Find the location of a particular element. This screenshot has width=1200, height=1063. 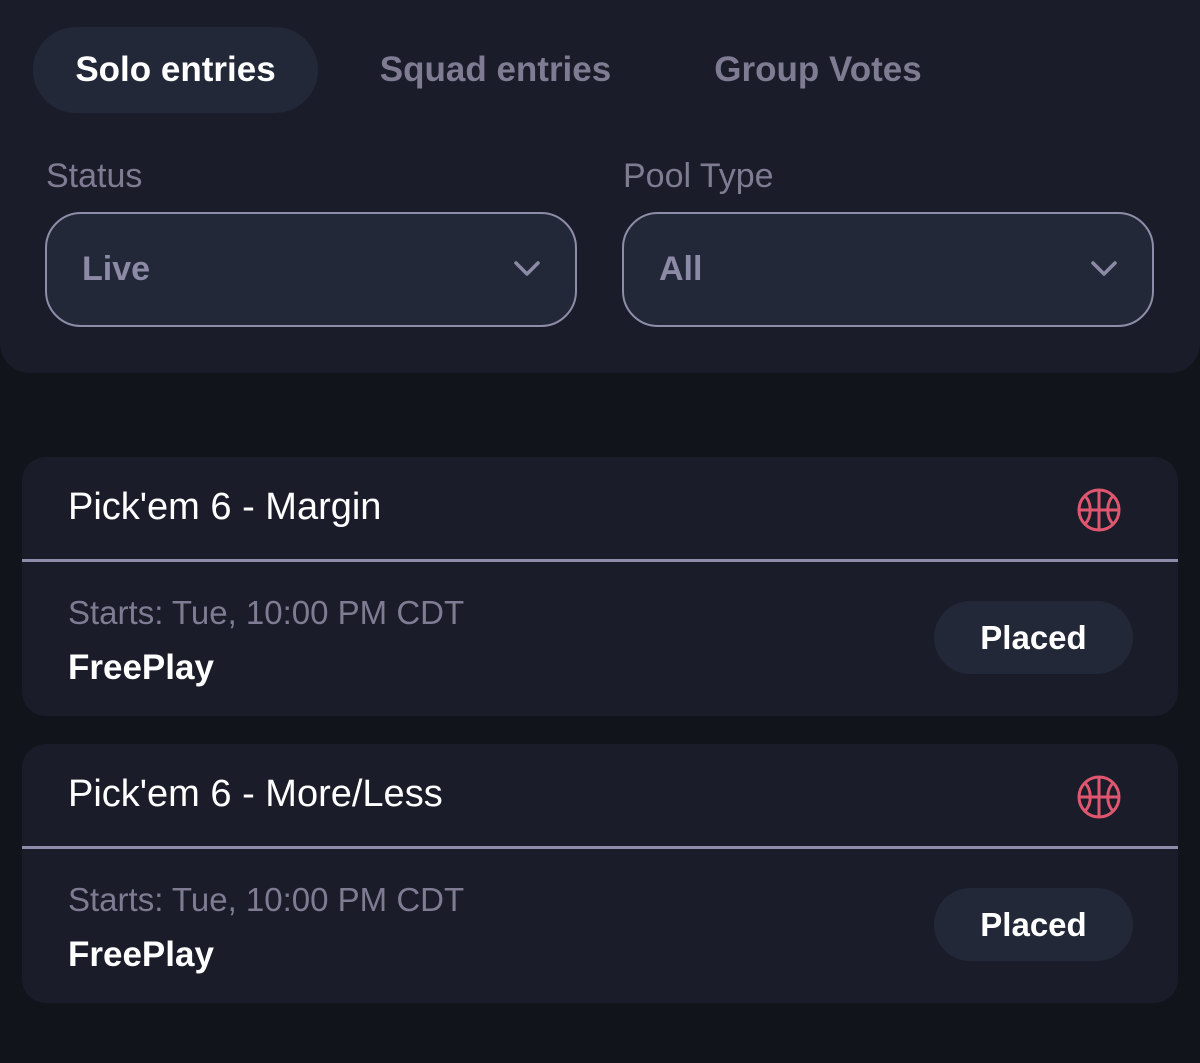

entry-tabs: Solo entries Squad entries Group Votes is located at coordinates (498, 70).